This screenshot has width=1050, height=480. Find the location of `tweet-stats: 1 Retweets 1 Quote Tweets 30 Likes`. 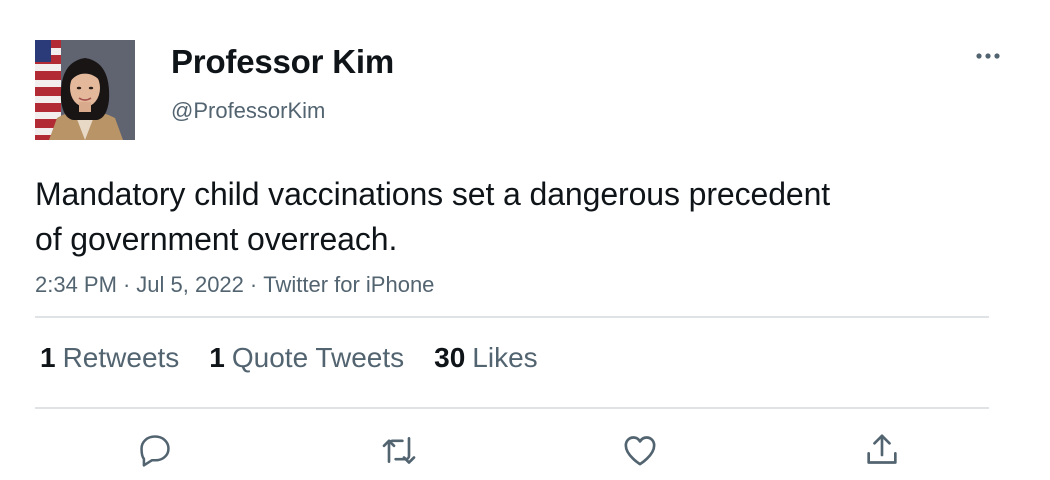

tweet-stats: 1 Retweets 1 Quote Tweets 30 Likes is located at coordinates (304, 358).